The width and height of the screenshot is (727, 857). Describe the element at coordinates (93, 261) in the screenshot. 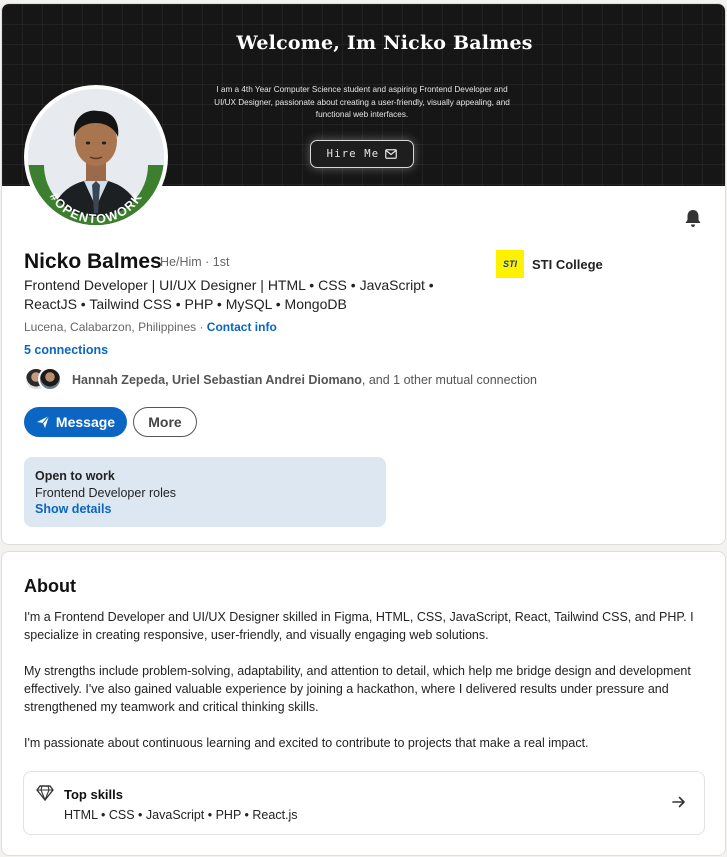

I see `profile-name: Nicko Balmes` at that location.